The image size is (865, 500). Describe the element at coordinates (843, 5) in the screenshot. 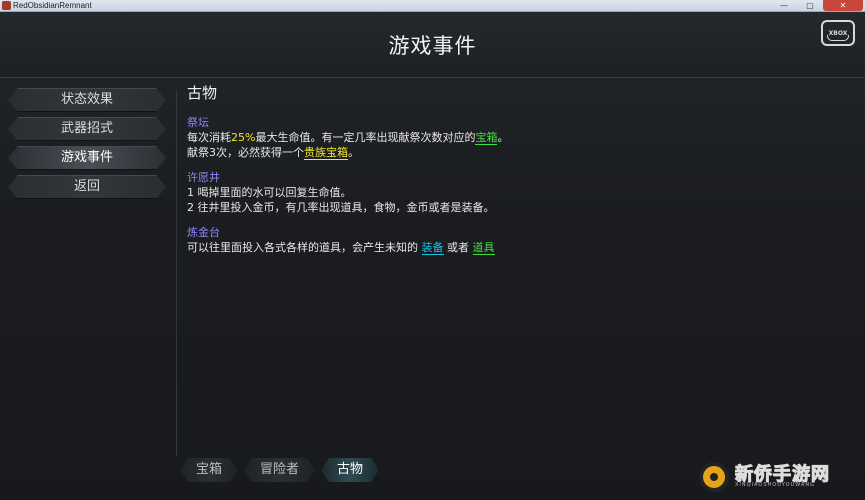

I see `close-button: ✕` at that location.